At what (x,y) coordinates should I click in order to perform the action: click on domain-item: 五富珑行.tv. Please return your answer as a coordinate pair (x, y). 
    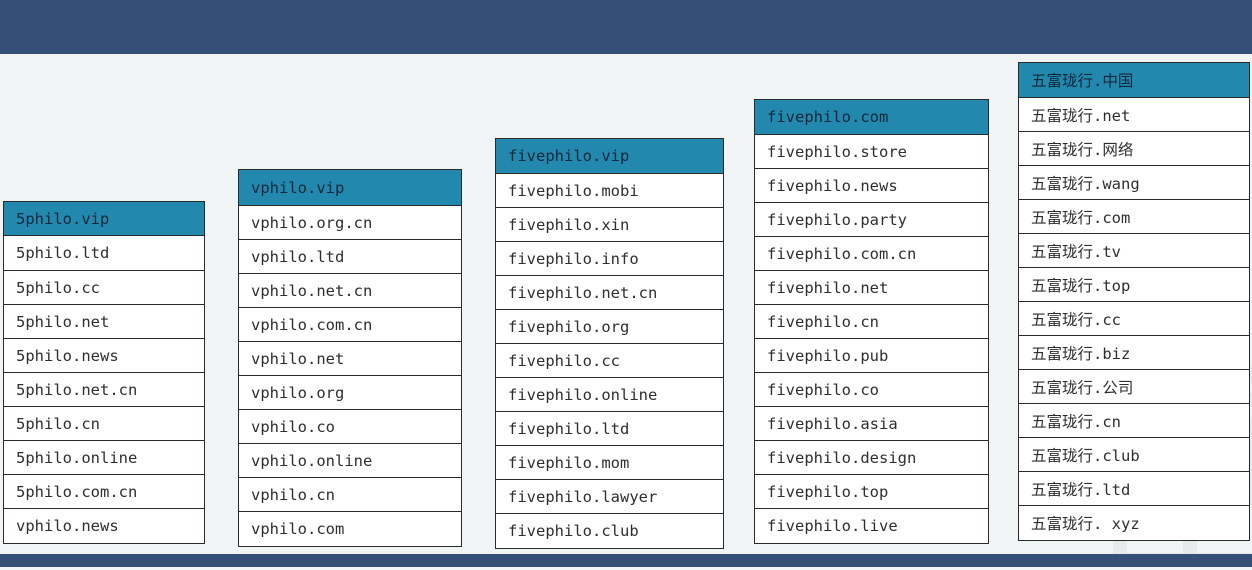
    Looking at the image, I should click on (1134, 251).